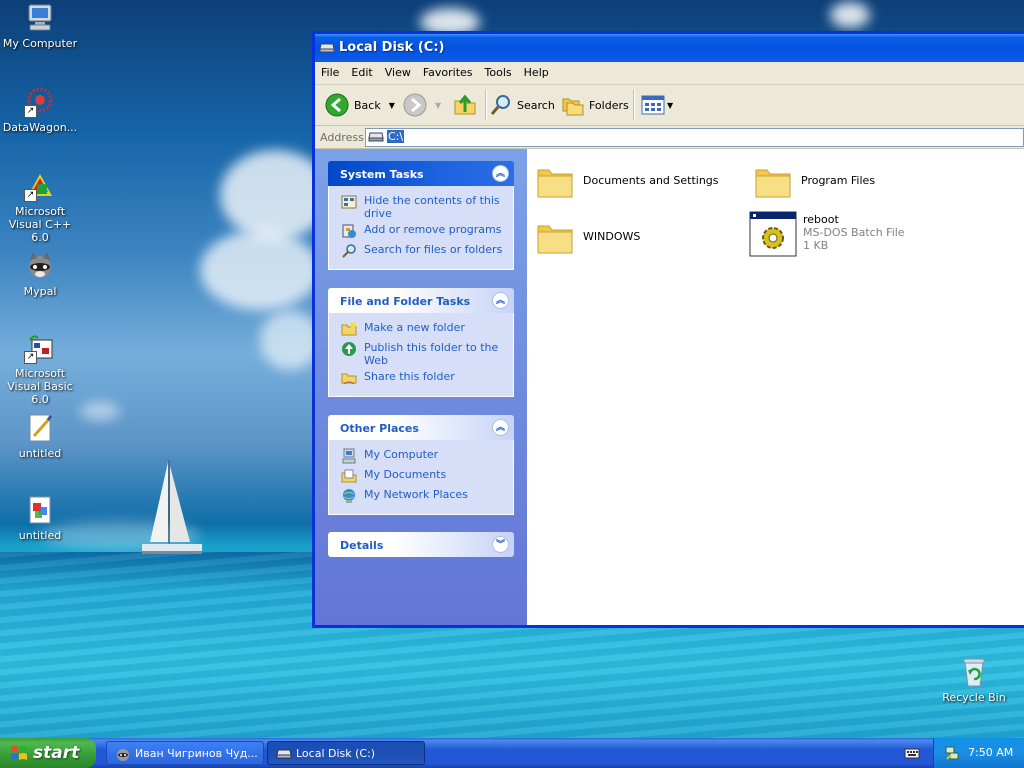  What do you see at coordinates (433, 229) in the screenshot?
I see `task-label: Add or remove programs` at bounding box center [433, 229].